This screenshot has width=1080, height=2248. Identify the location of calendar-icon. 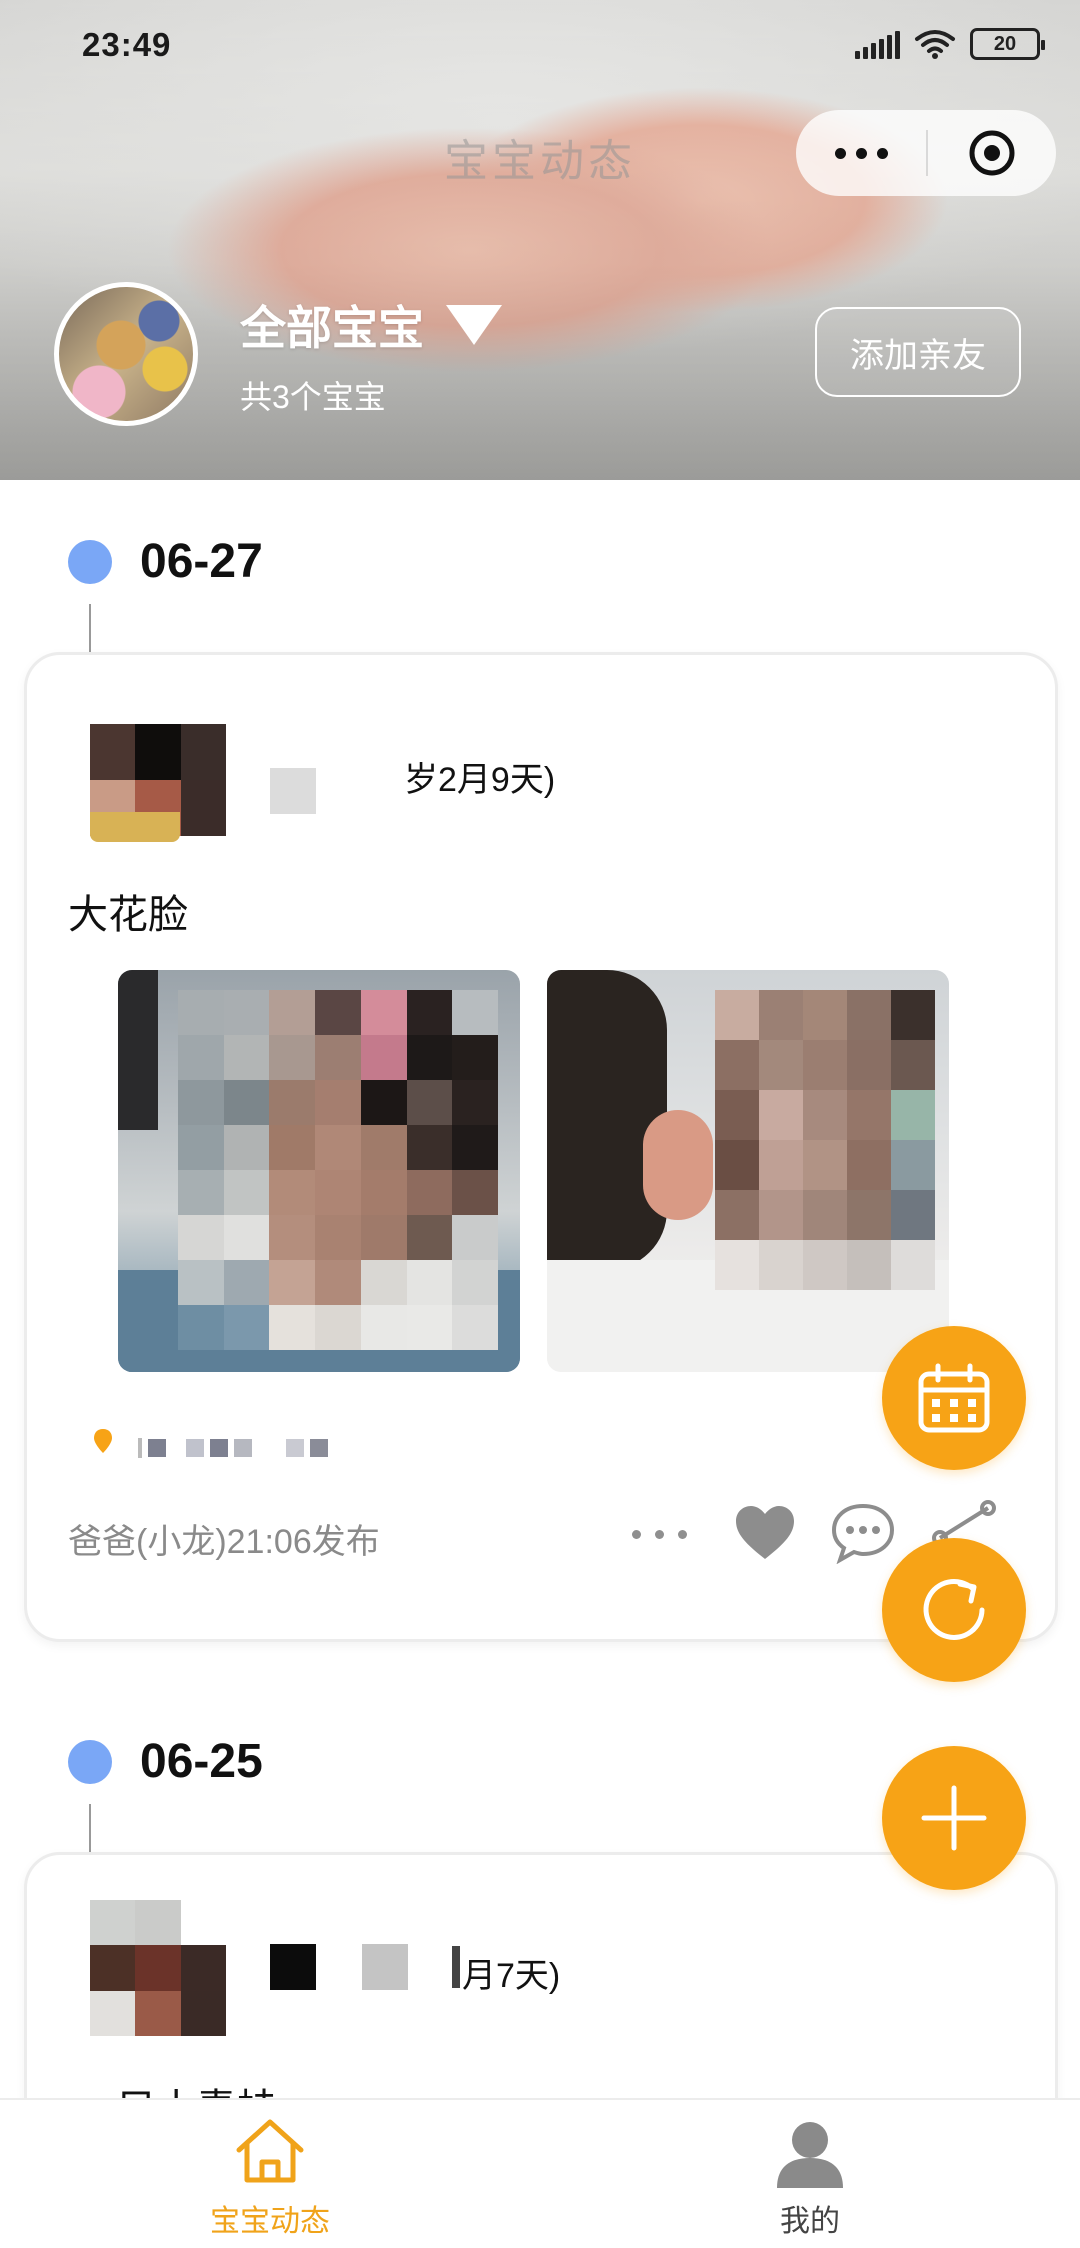
(954, 1398).